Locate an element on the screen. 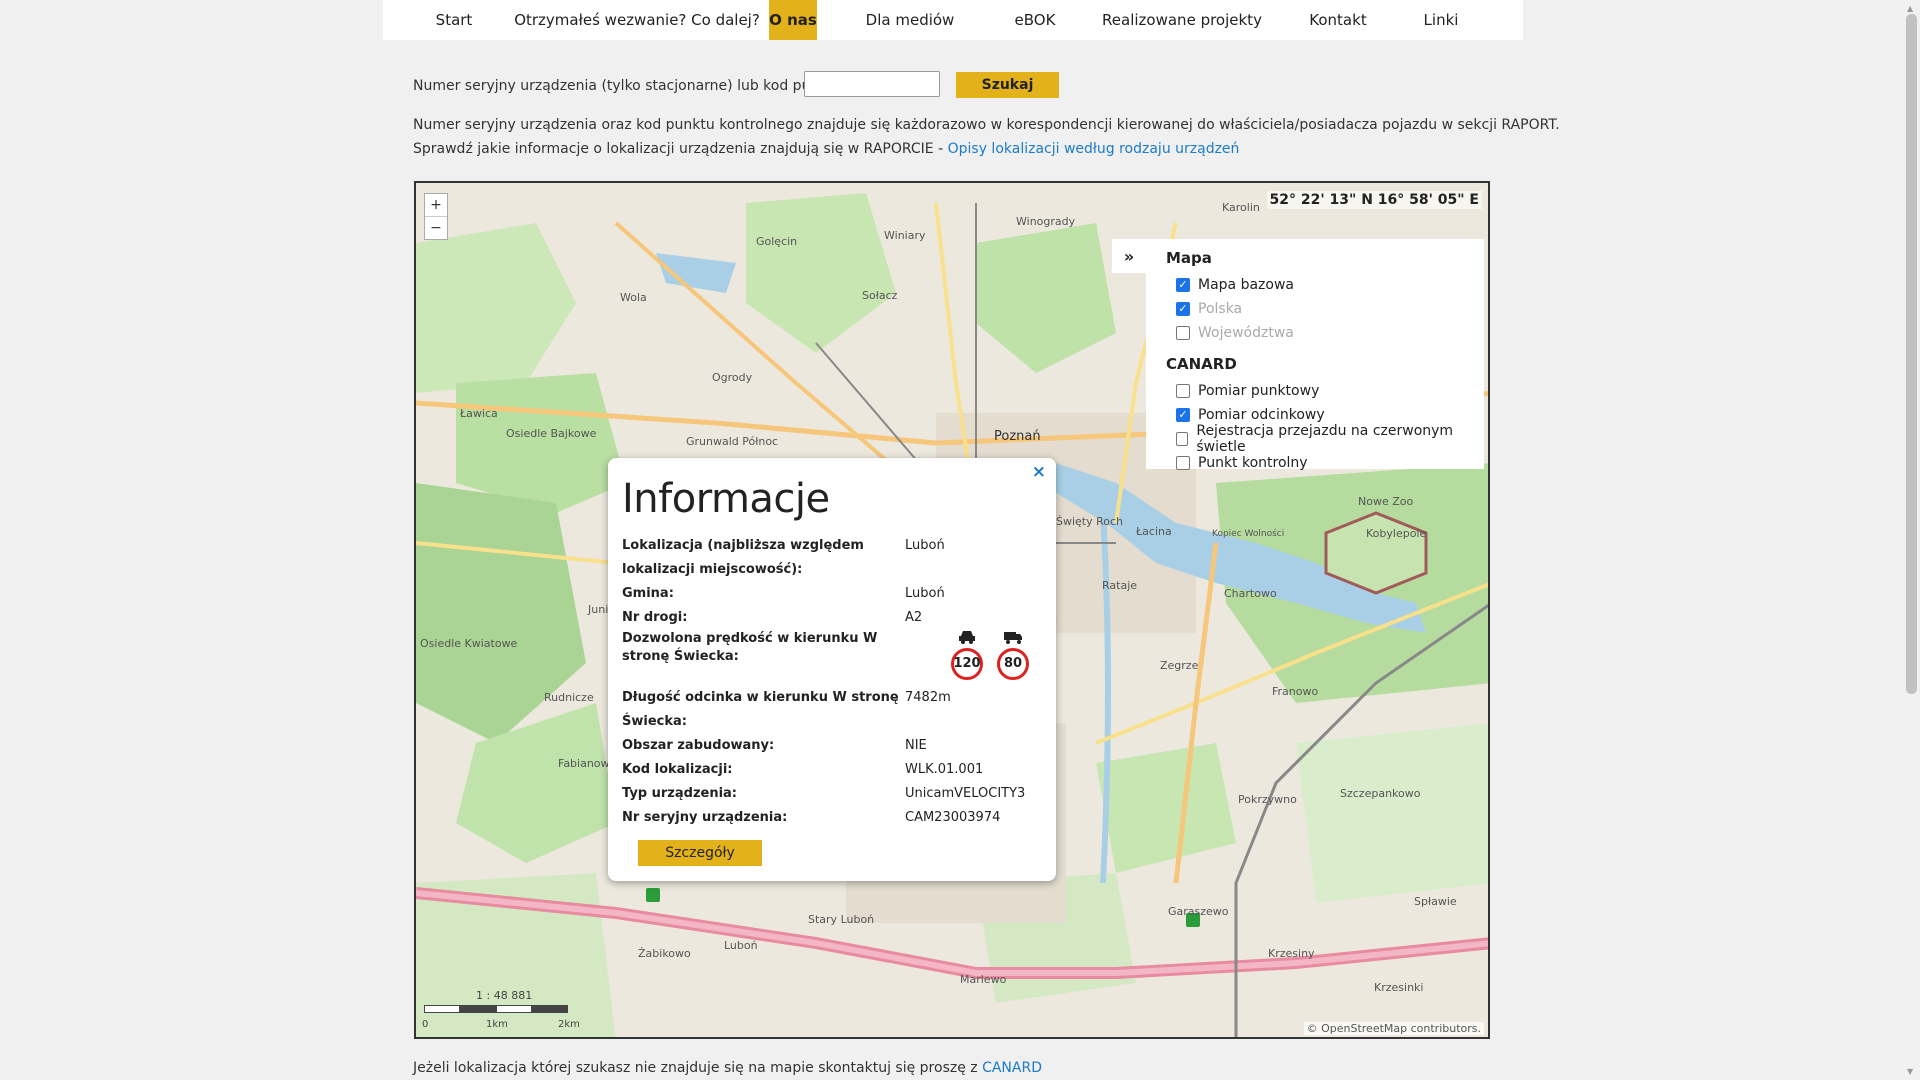  close-icon: × is located at coordinates (1039, 472).